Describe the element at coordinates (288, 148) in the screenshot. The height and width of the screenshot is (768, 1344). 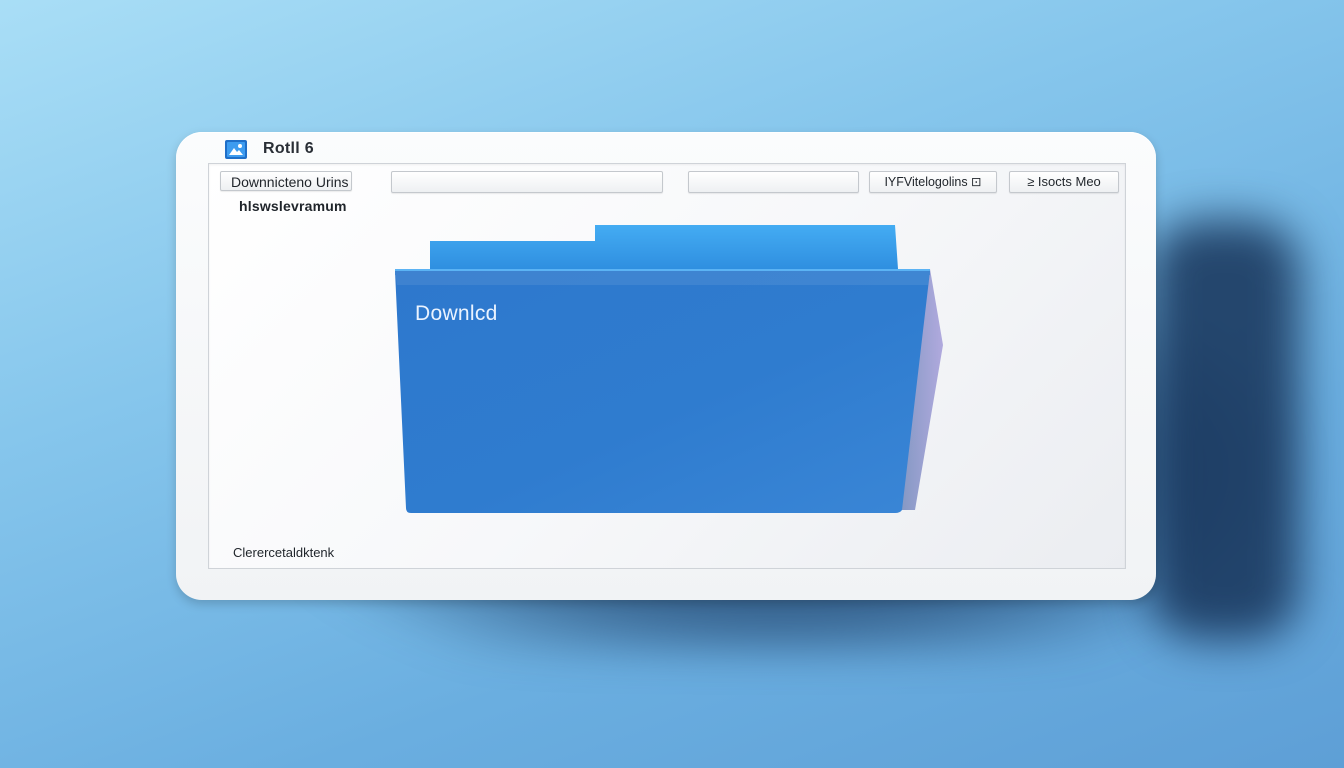
I see `window-title: Rotll 6` at that location.